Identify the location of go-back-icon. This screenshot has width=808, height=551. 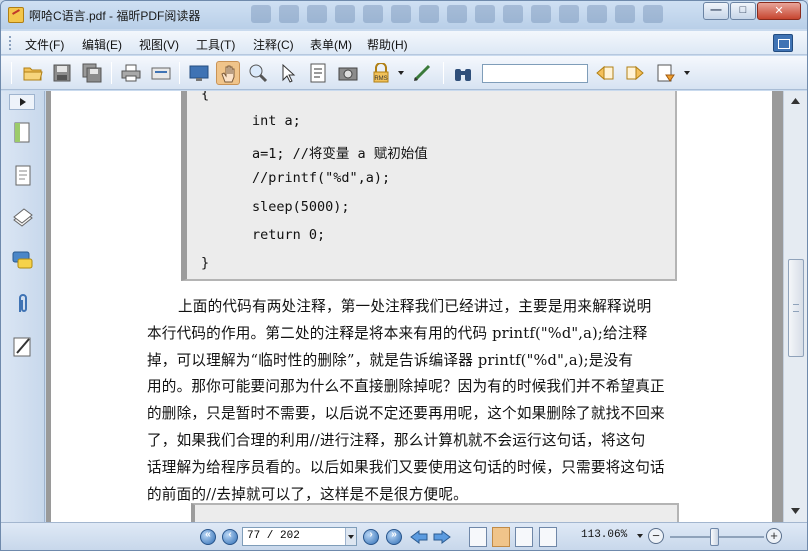
(419, 537).